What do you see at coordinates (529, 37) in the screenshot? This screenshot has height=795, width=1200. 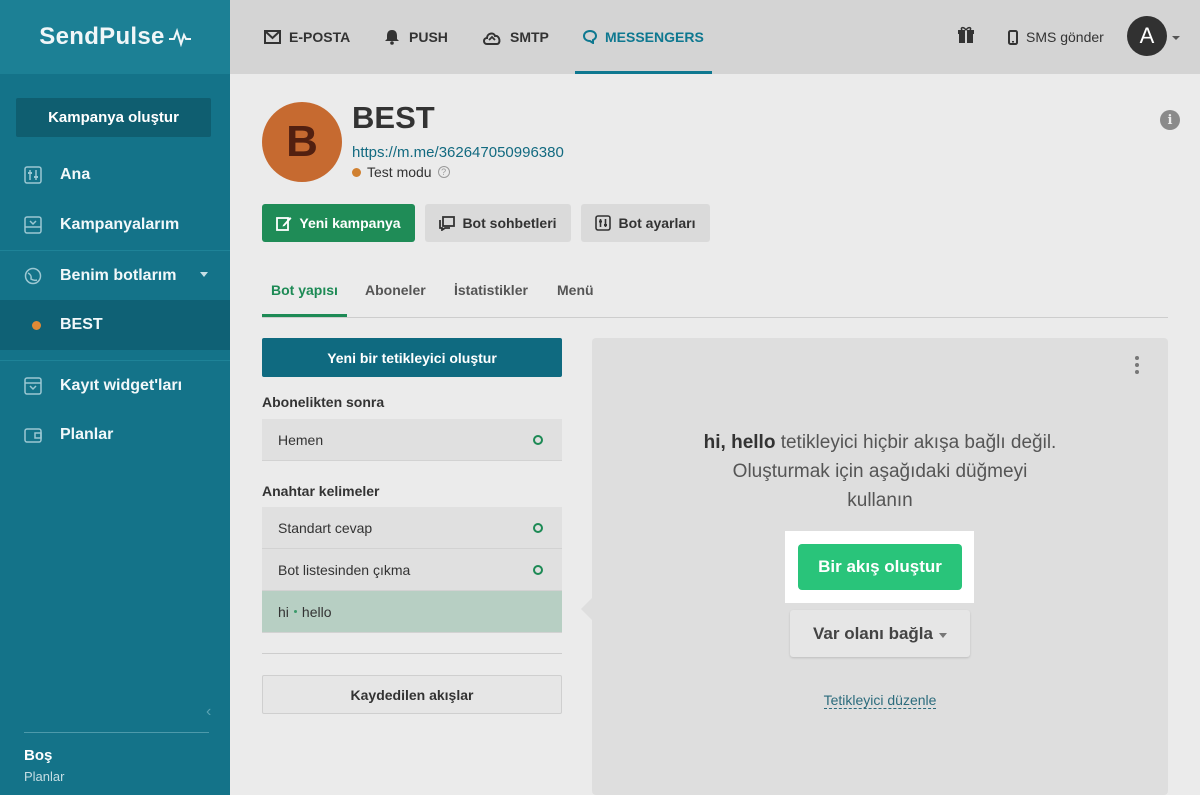 I see `nav-label: SMTP` at bounding box center [529, 37].